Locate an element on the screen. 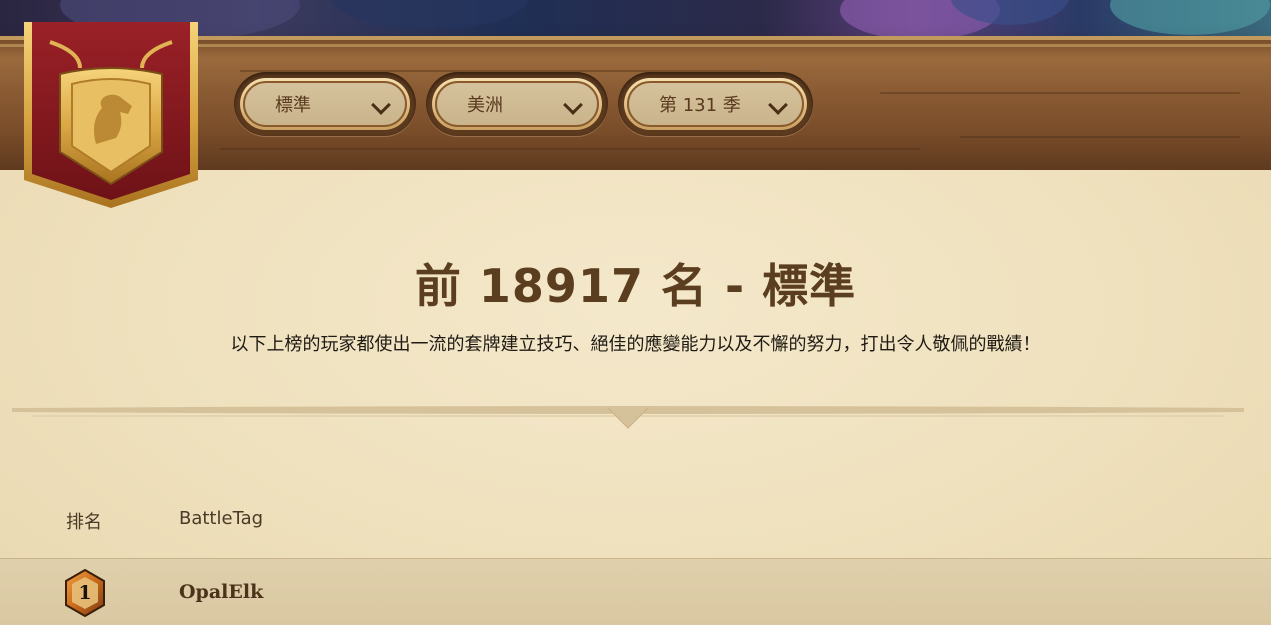 This screenshot has width=1271, height=625. season-dropdown-value: 第 131 季 is located at coordinates (700, 105).